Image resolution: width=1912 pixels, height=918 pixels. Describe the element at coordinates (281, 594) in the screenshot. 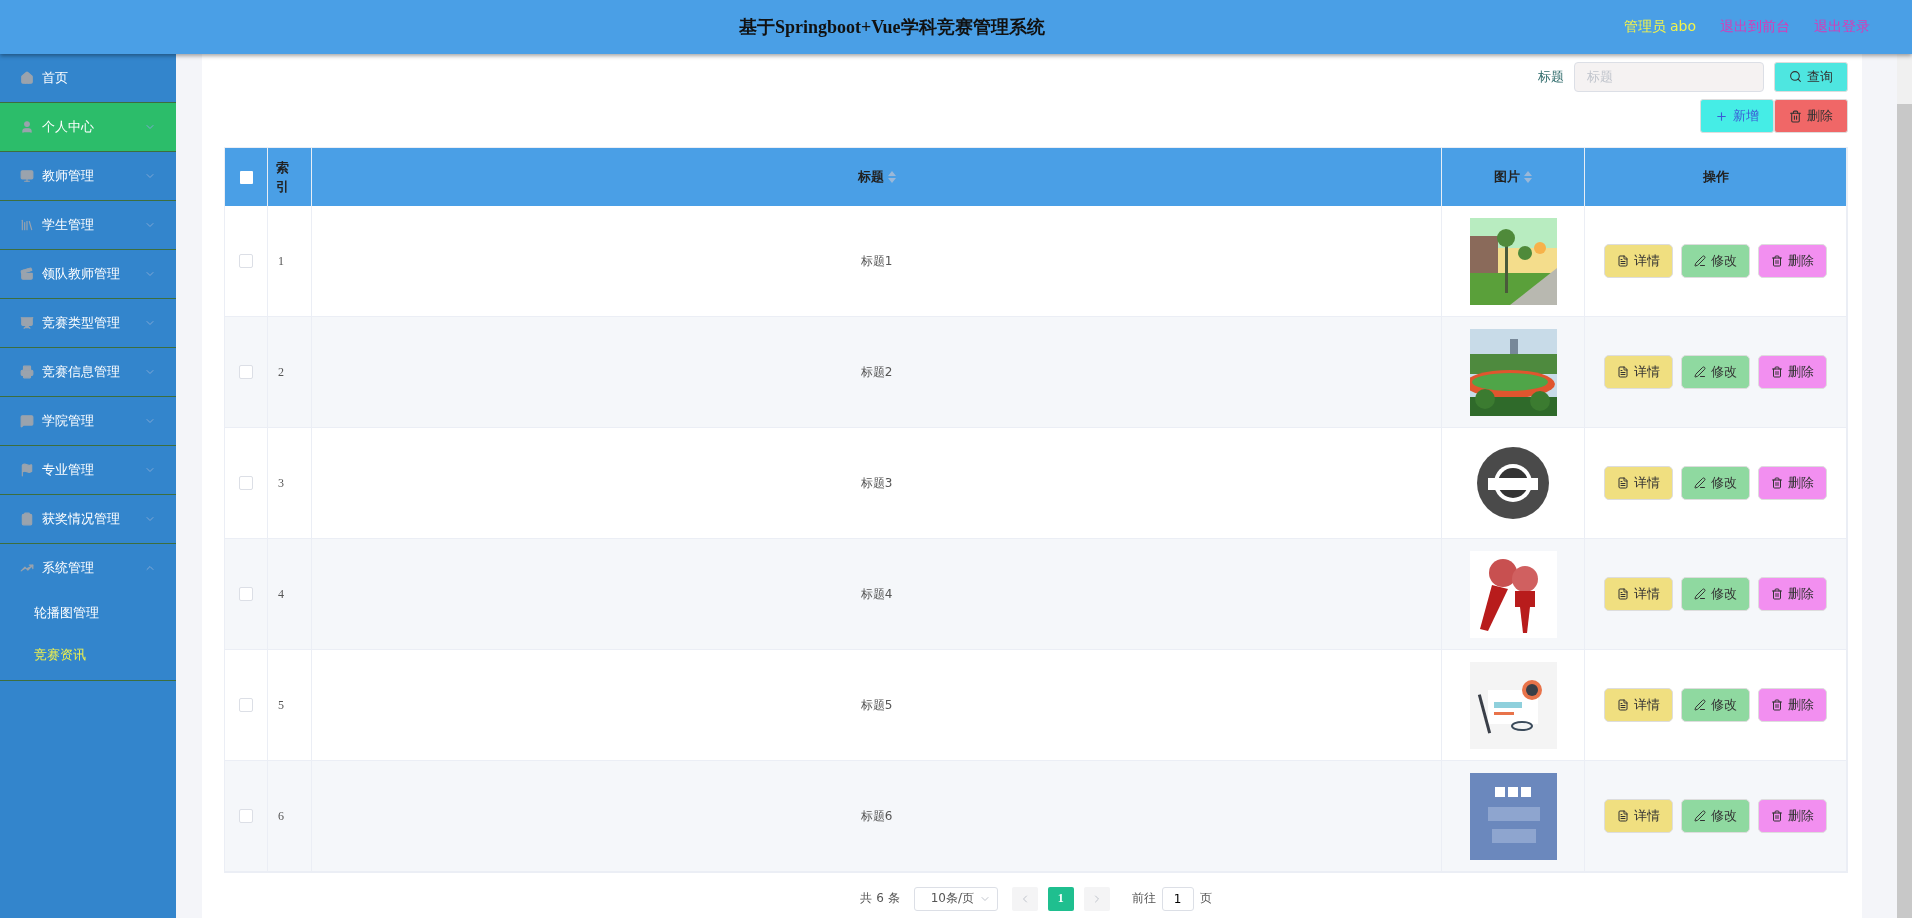

I see `index-cell: 4` at that location.